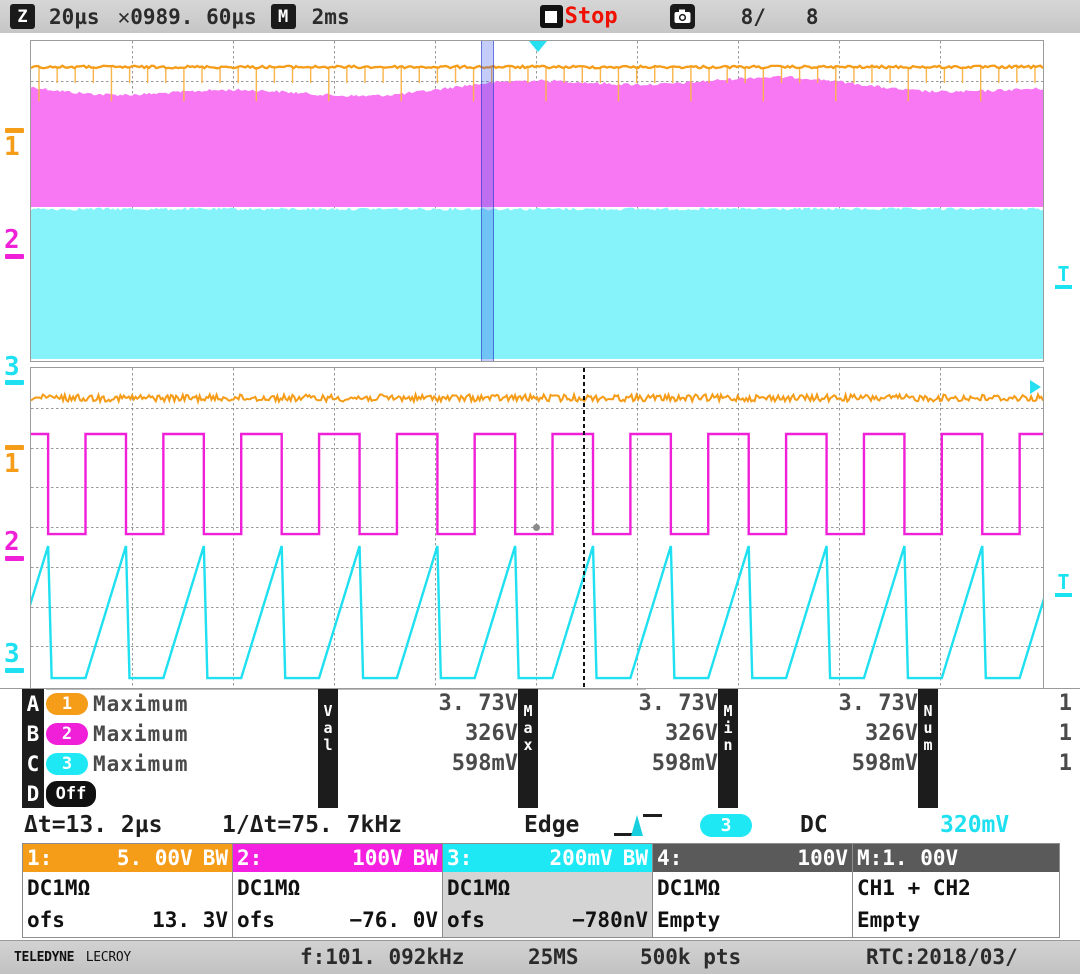 This screenshot has height=974, width=1080. I want to click on source-chip-off: Off, so click(71, 794).